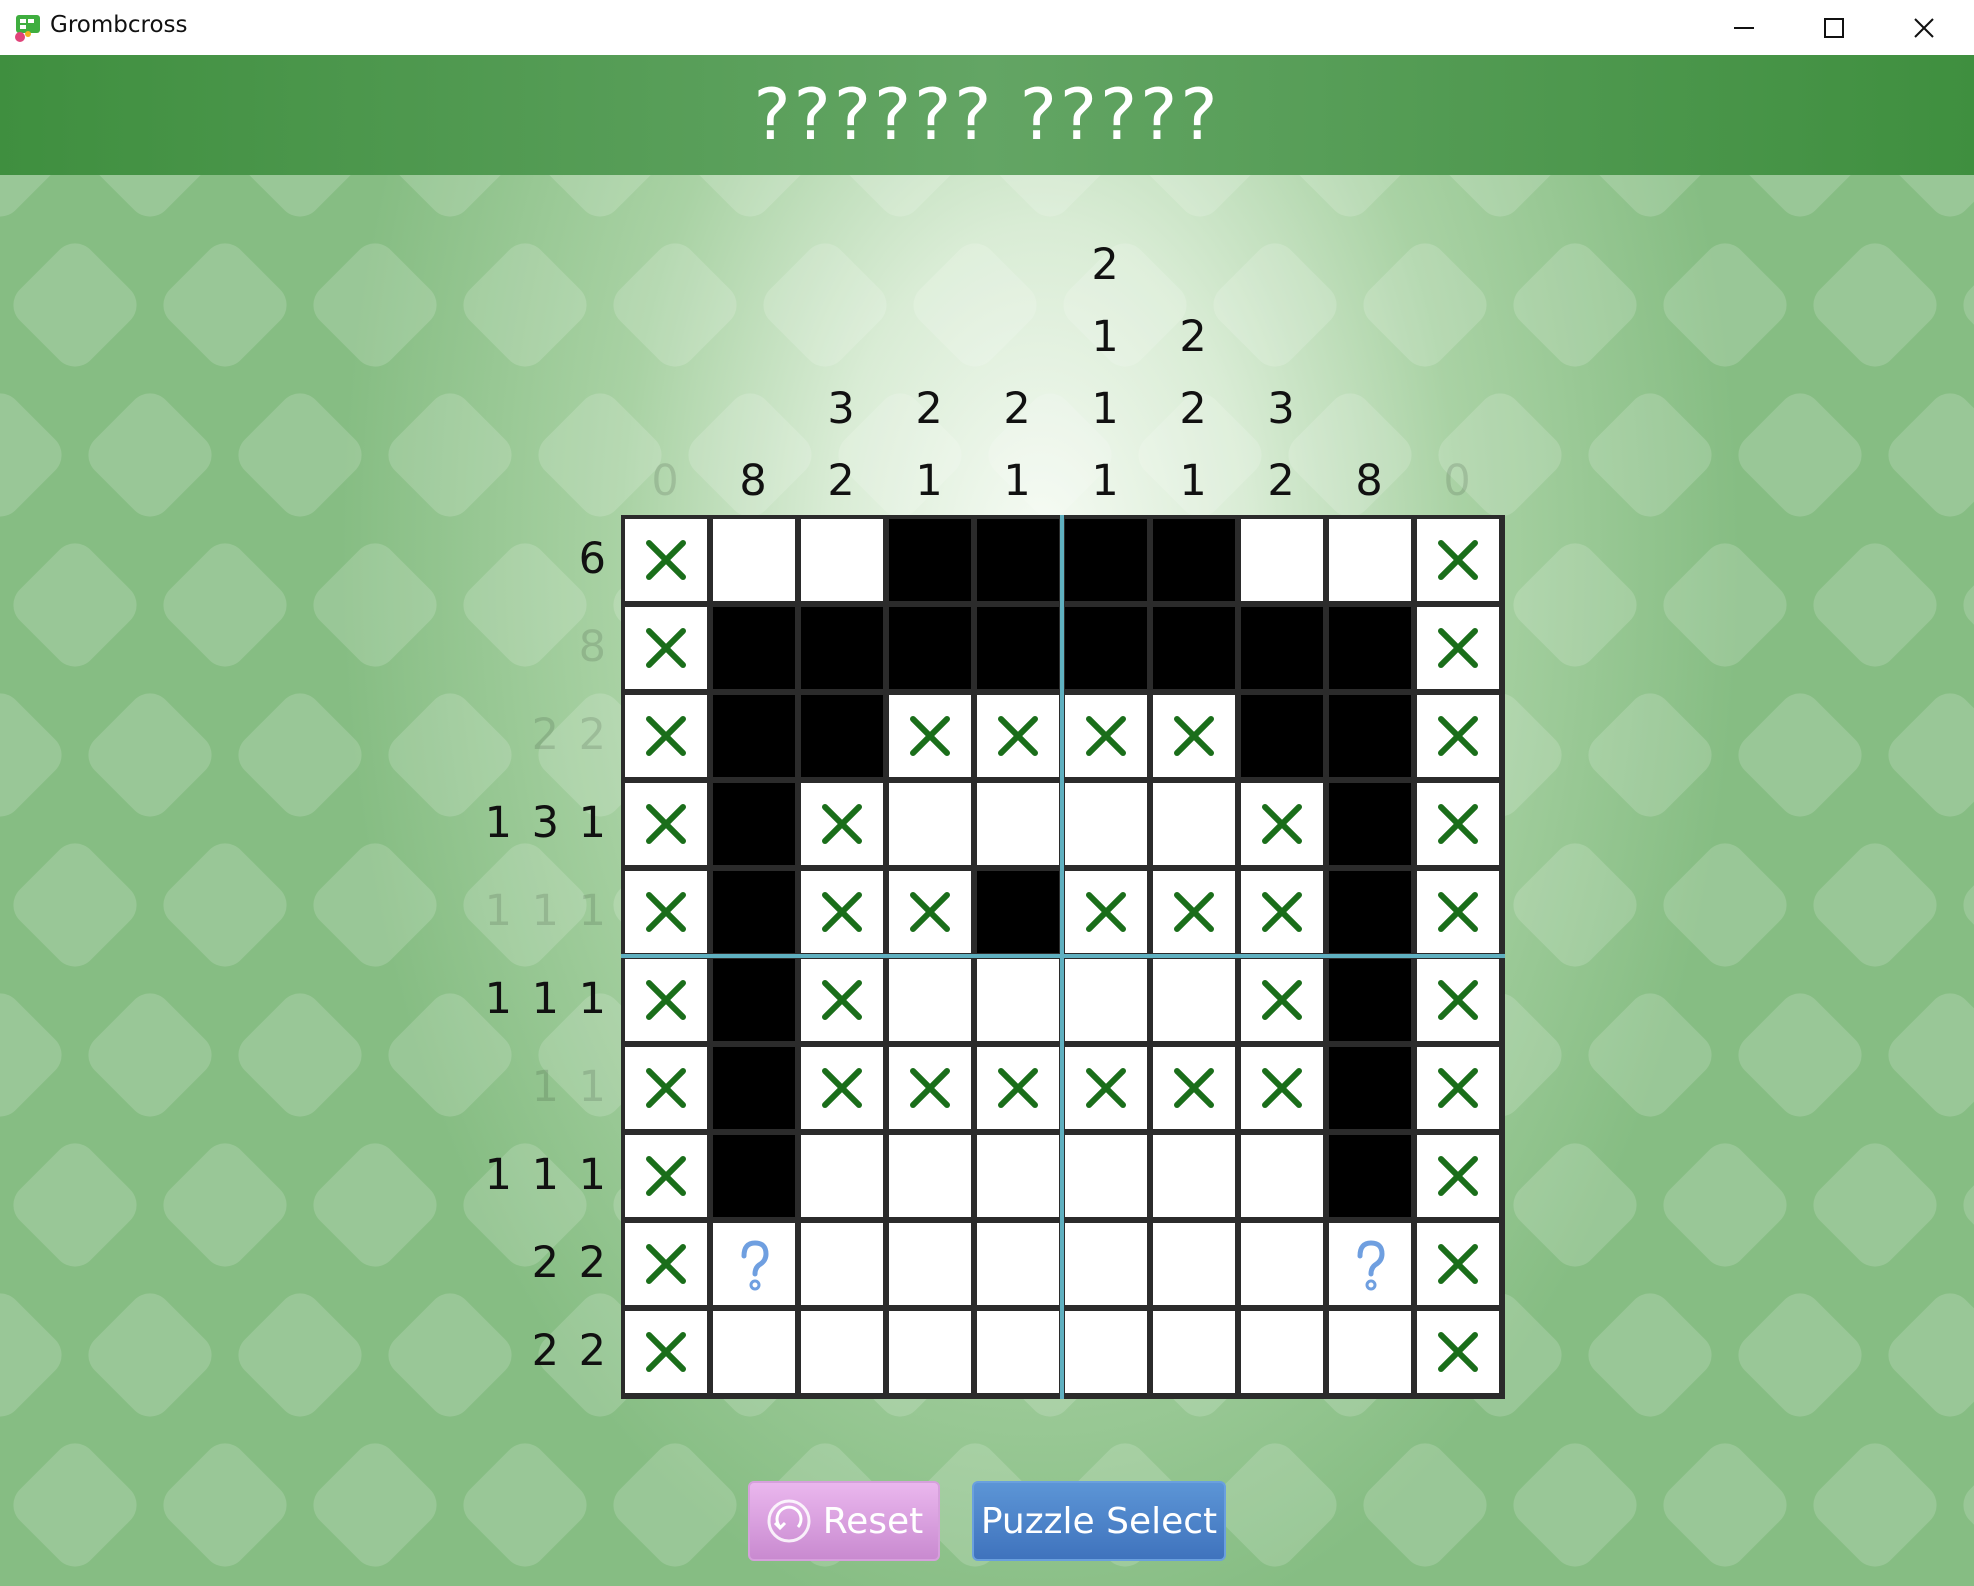  I want to click on reset-button: Reset, so click(844, 1521).